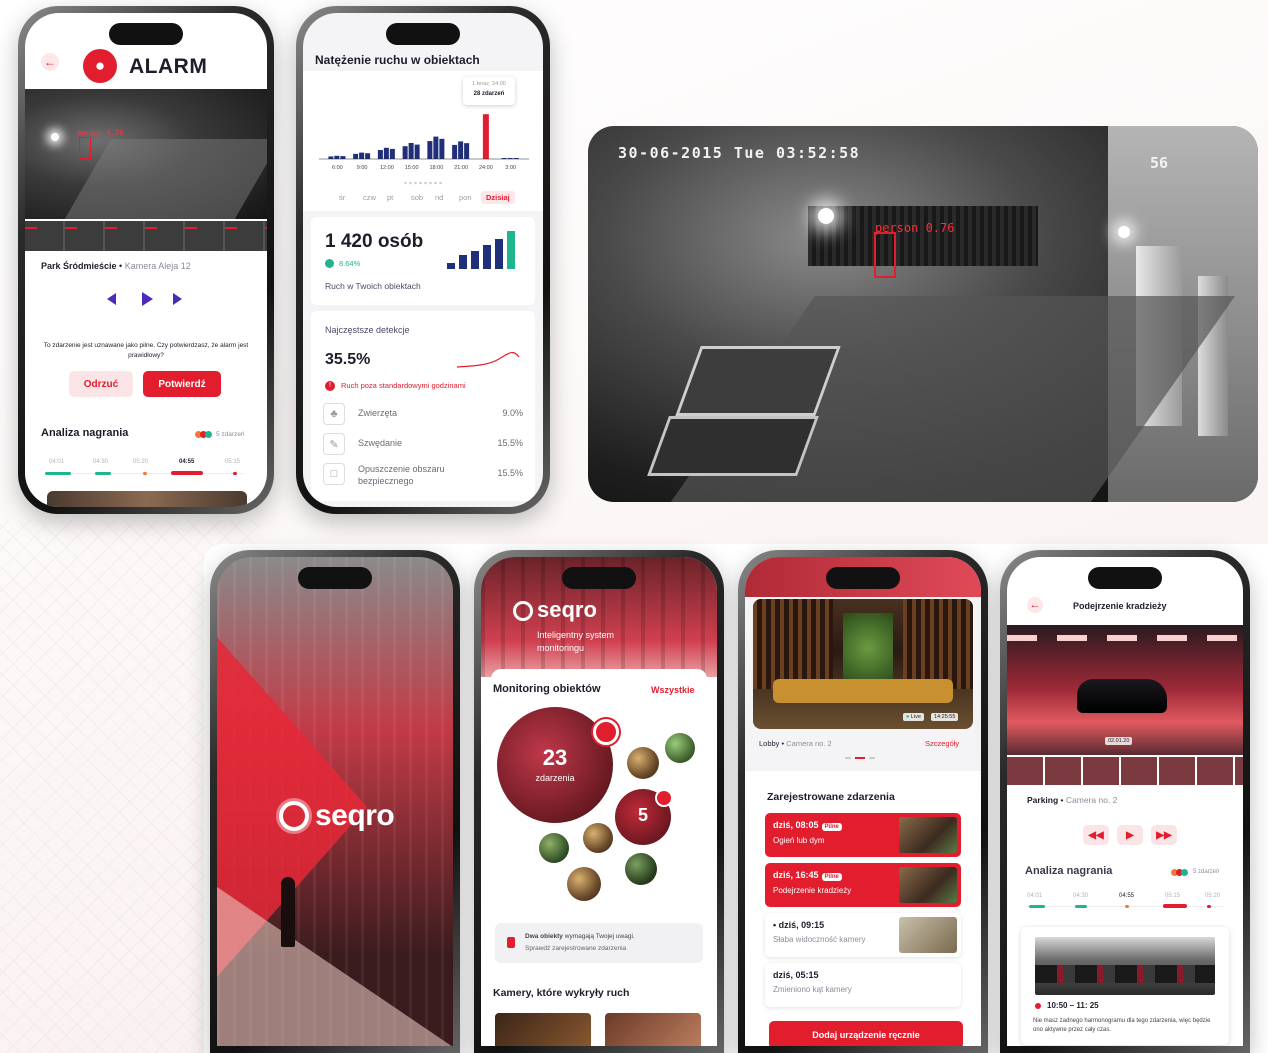 The height and width of the screenshot is (1053, 1268). Describe the element at coordinates (488, 359) in the screenshot. I see `trend-line` at that location.